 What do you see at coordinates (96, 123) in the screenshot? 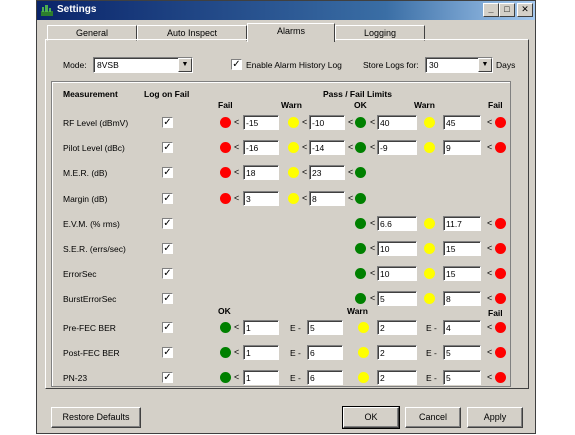
I see `measurement-label: RF Level (dBmV)` at bounding box center [96, 123].